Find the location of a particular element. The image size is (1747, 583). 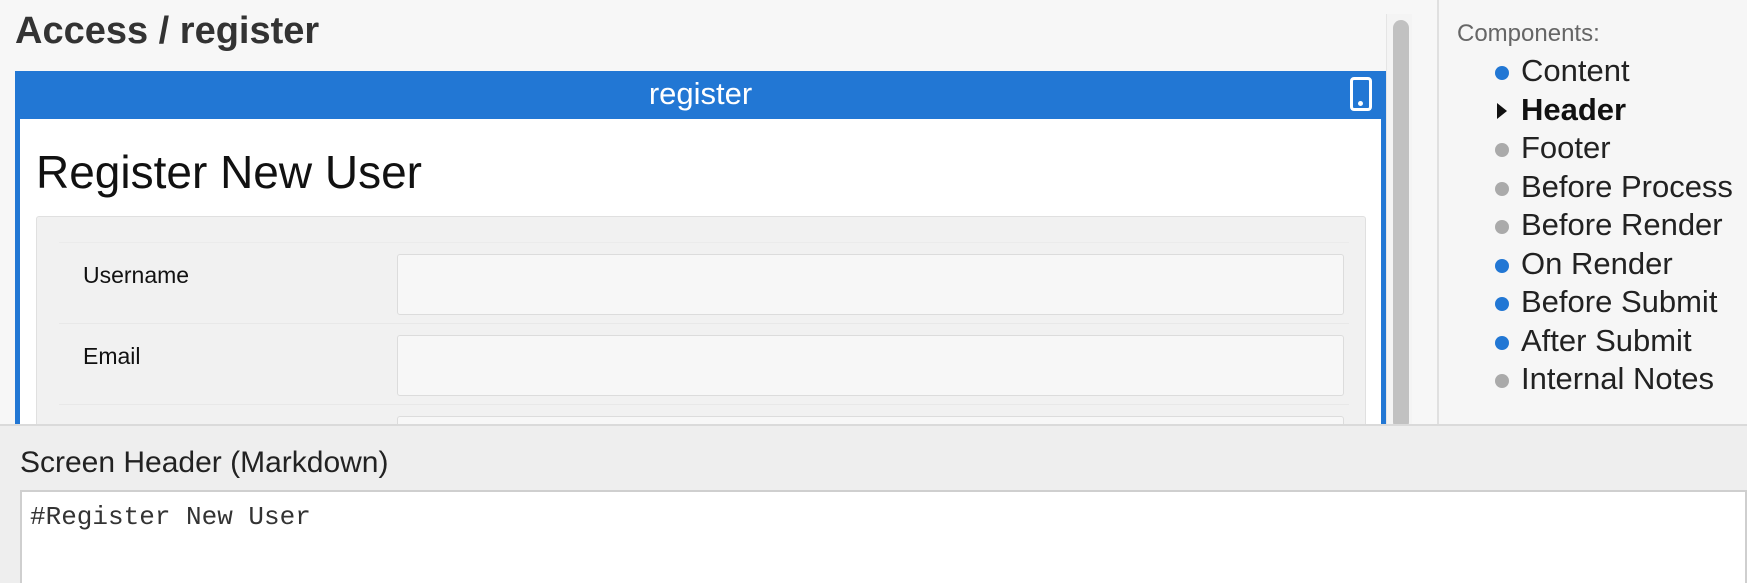

username-input is located at coordinates (870, 284).